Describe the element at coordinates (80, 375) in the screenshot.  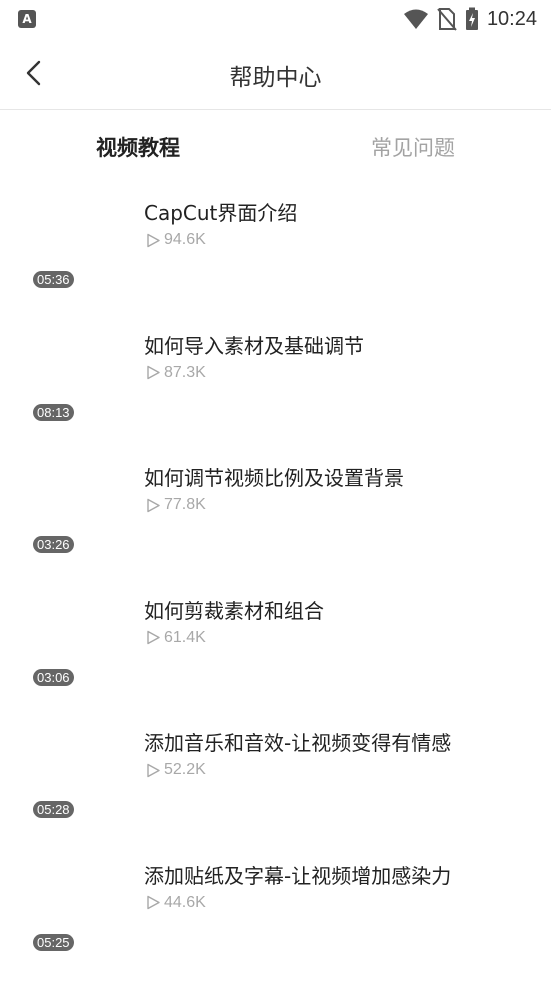
I see `video-thumbnail: 08:13` at that location.